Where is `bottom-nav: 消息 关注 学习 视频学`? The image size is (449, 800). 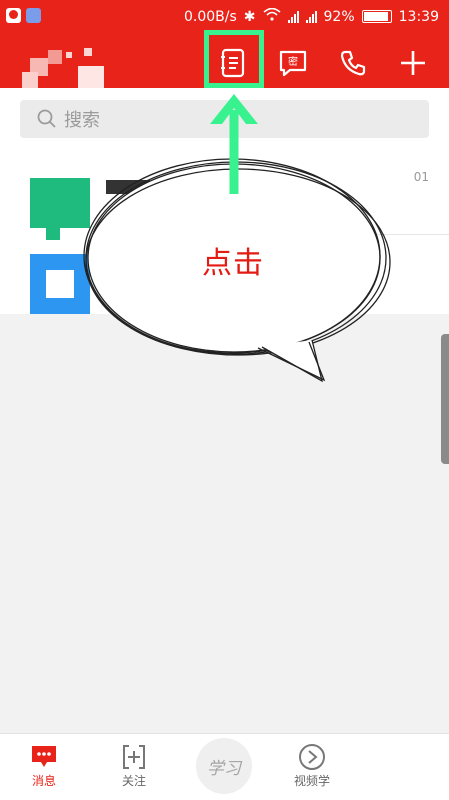
bottom-nav: 消息 关注 学习 视频学 is located at coordinates (224, 766).